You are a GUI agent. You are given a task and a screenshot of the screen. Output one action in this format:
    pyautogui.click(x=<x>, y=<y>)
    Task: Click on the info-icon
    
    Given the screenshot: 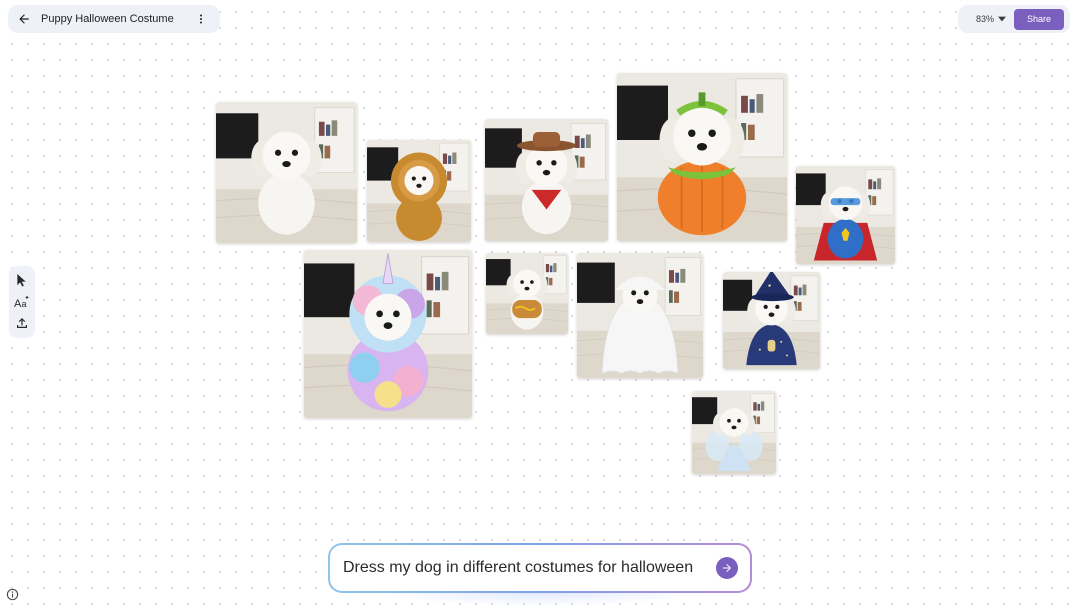 What is the action you would take?
    pyautogui.click(x=12, y=594)
    